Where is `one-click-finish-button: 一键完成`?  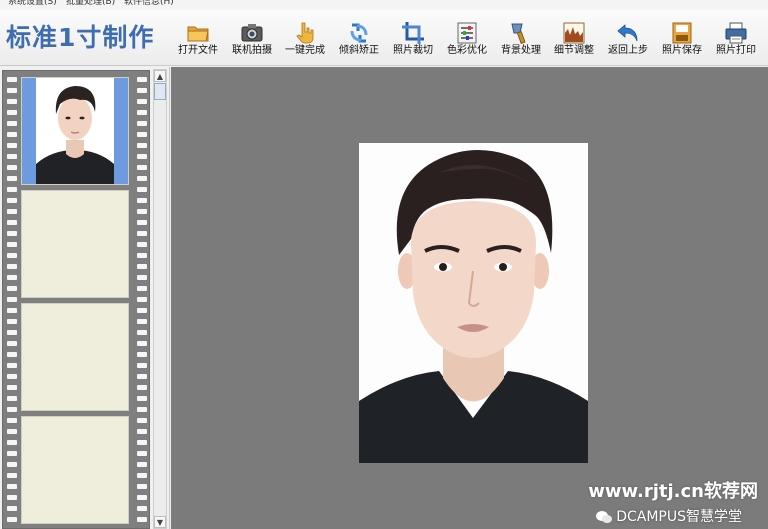
one-click-finish-button: 一键完成 is located at coordinates (305, 38).